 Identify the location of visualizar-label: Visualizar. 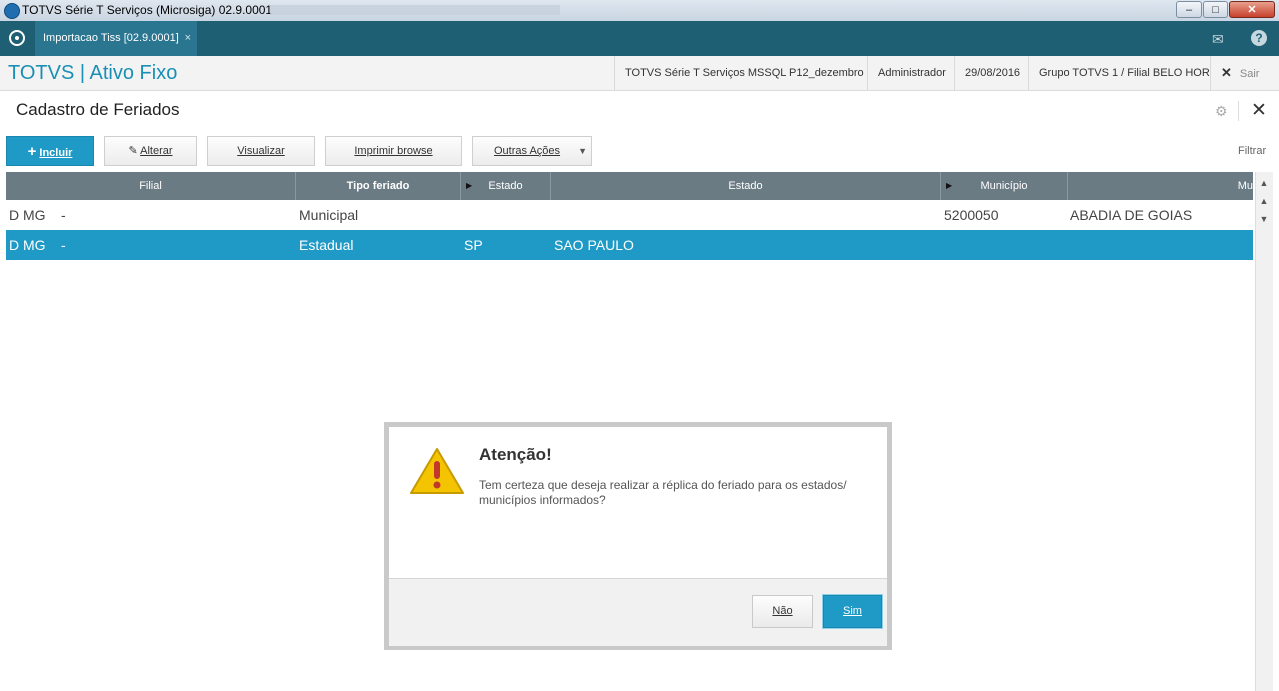
(261, 151).